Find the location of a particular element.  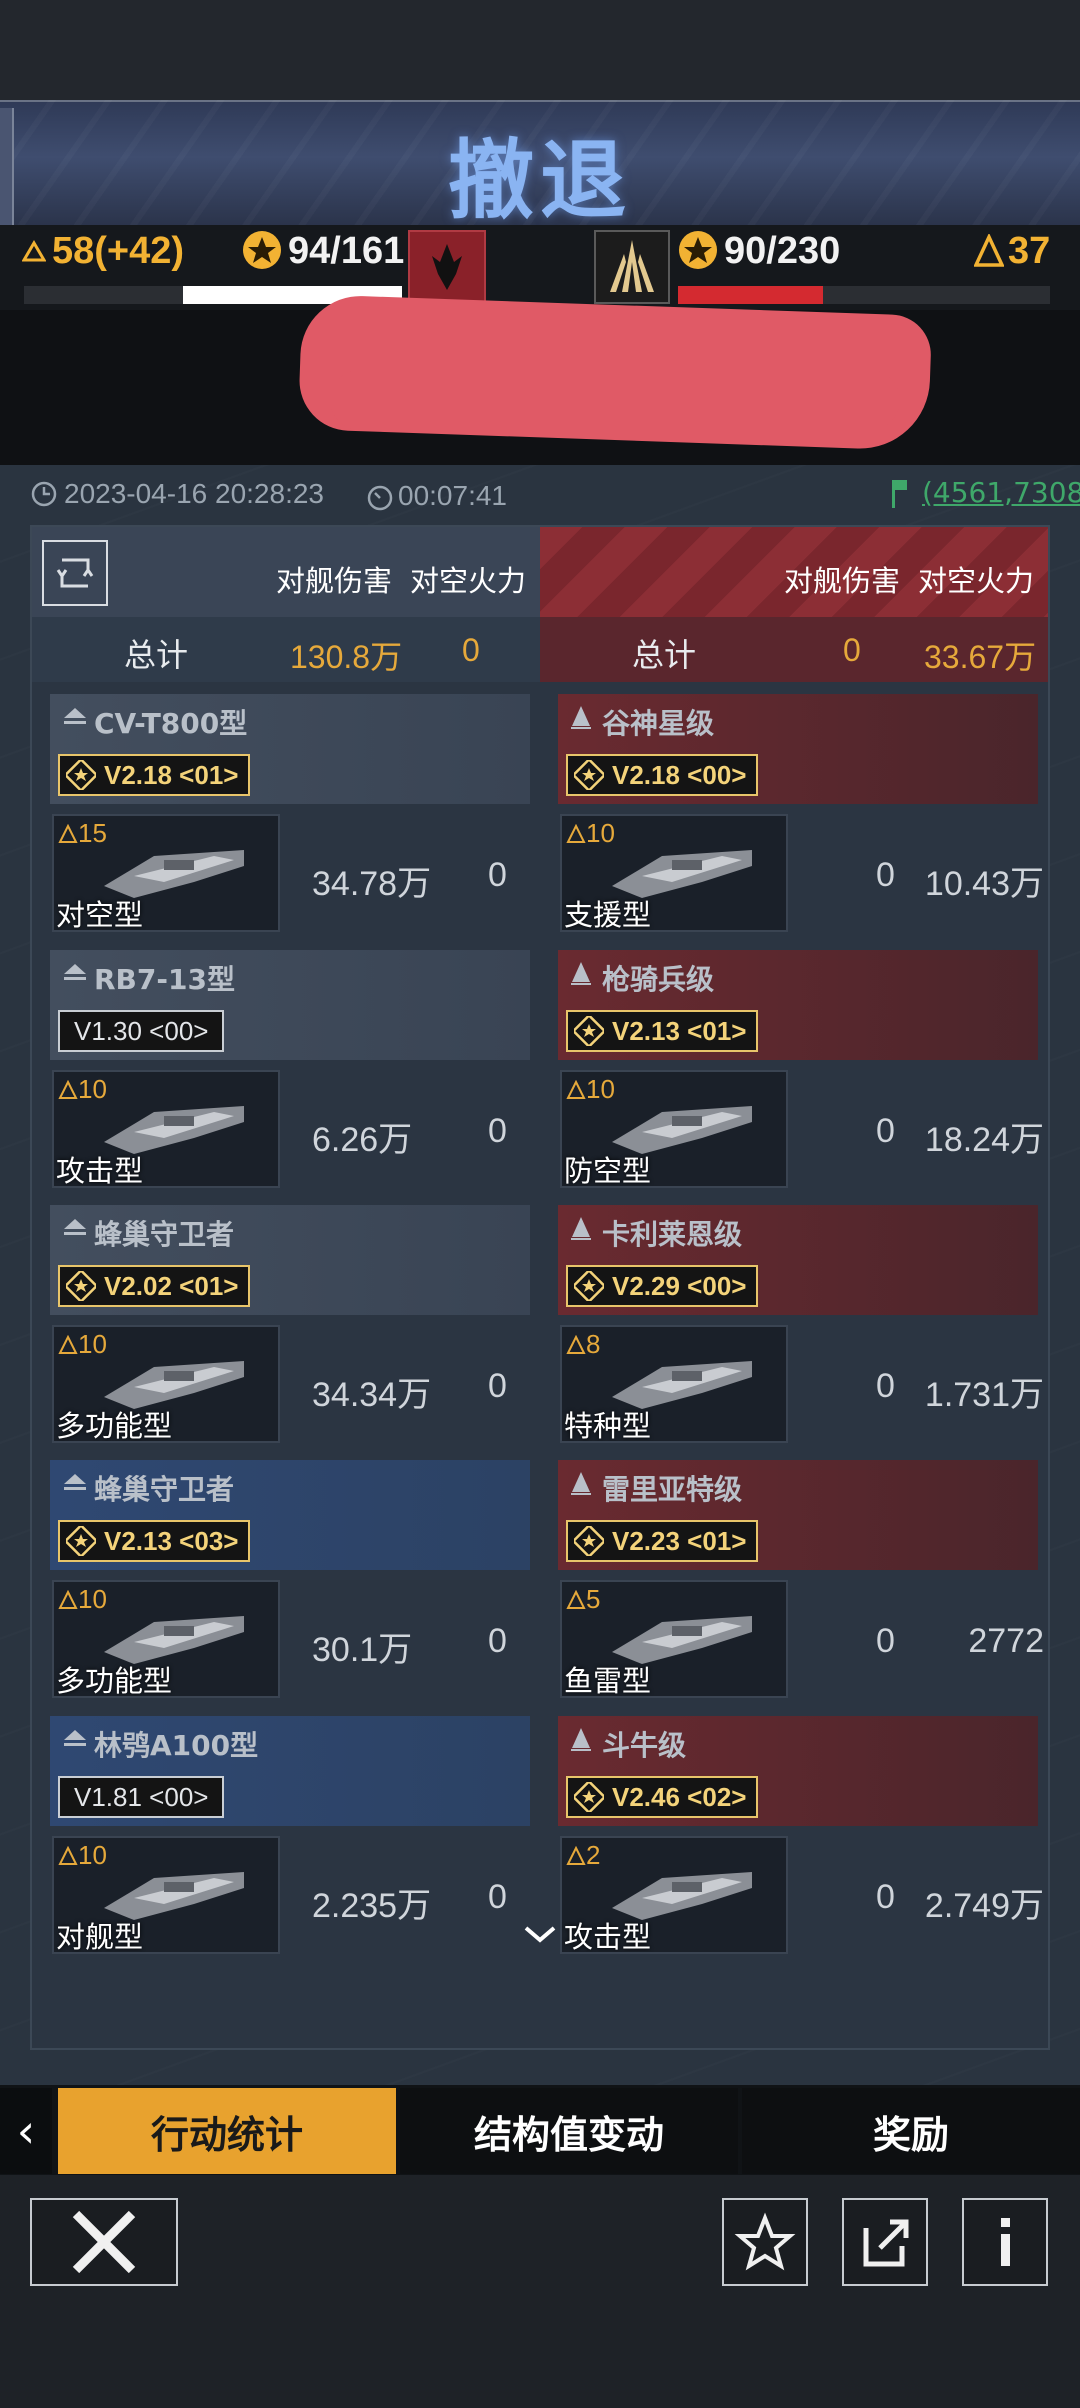

favorite-button is located at coordinates (765, 2242).